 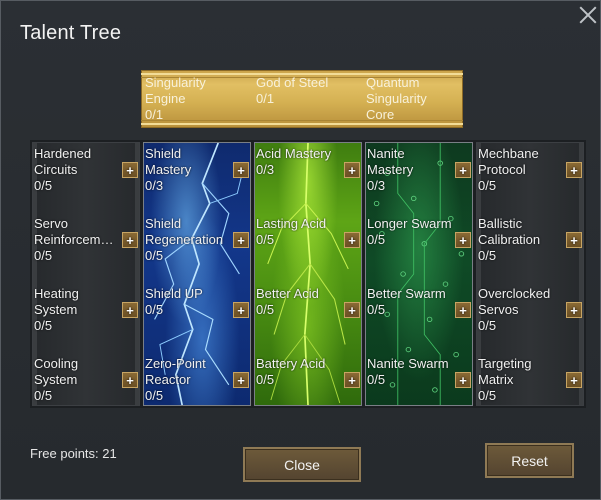 I want to click on talent-slot: Longer Swarm 0/5 +, so click(x=419, y=246).